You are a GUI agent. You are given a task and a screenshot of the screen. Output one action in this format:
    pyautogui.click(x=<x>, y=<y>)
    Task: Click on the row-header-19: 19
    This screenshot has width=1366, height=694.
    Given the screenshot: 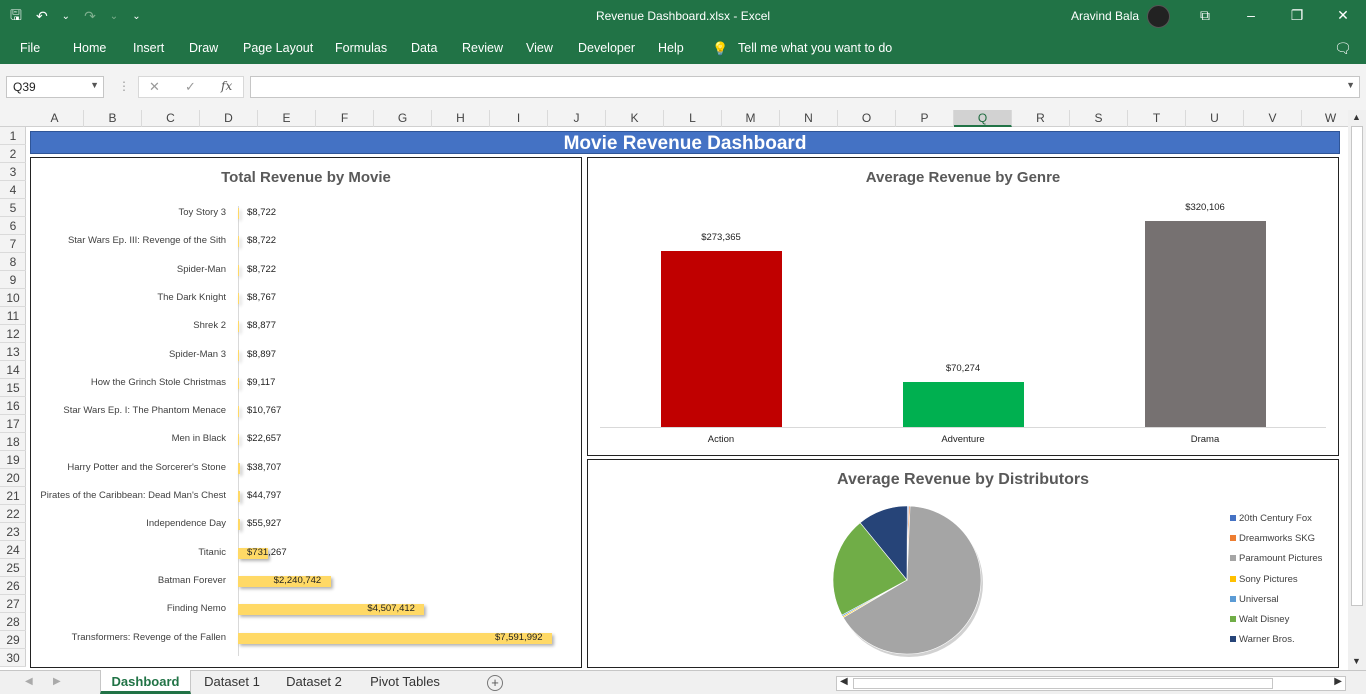 What is the action you would take?
    pyautogui.click(x=13, y=460)
    